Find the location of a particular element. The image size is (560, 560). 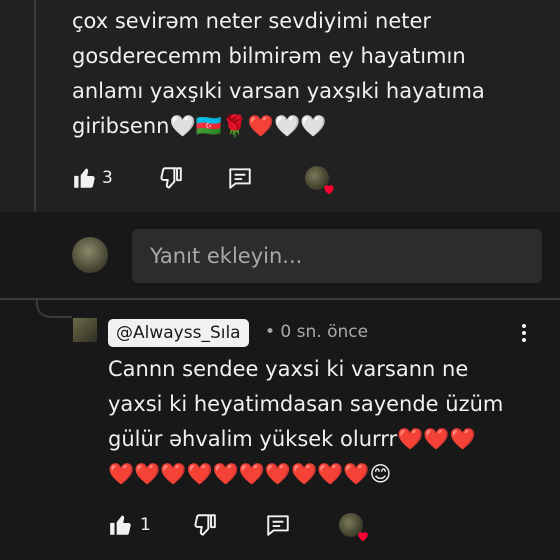

reply-actions: 1 is located at coordinates (238, 527).